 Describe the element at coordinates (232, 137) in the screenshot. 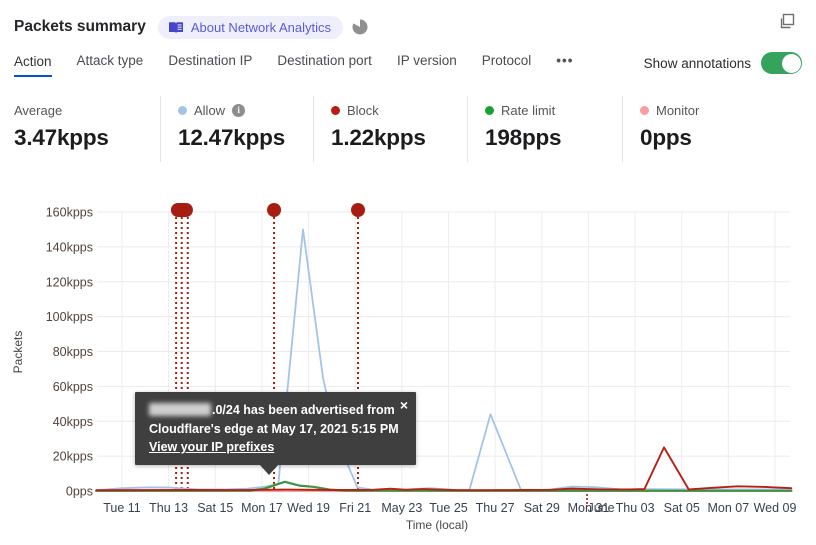

I see `stat-value: 12.47kpps` at that location.